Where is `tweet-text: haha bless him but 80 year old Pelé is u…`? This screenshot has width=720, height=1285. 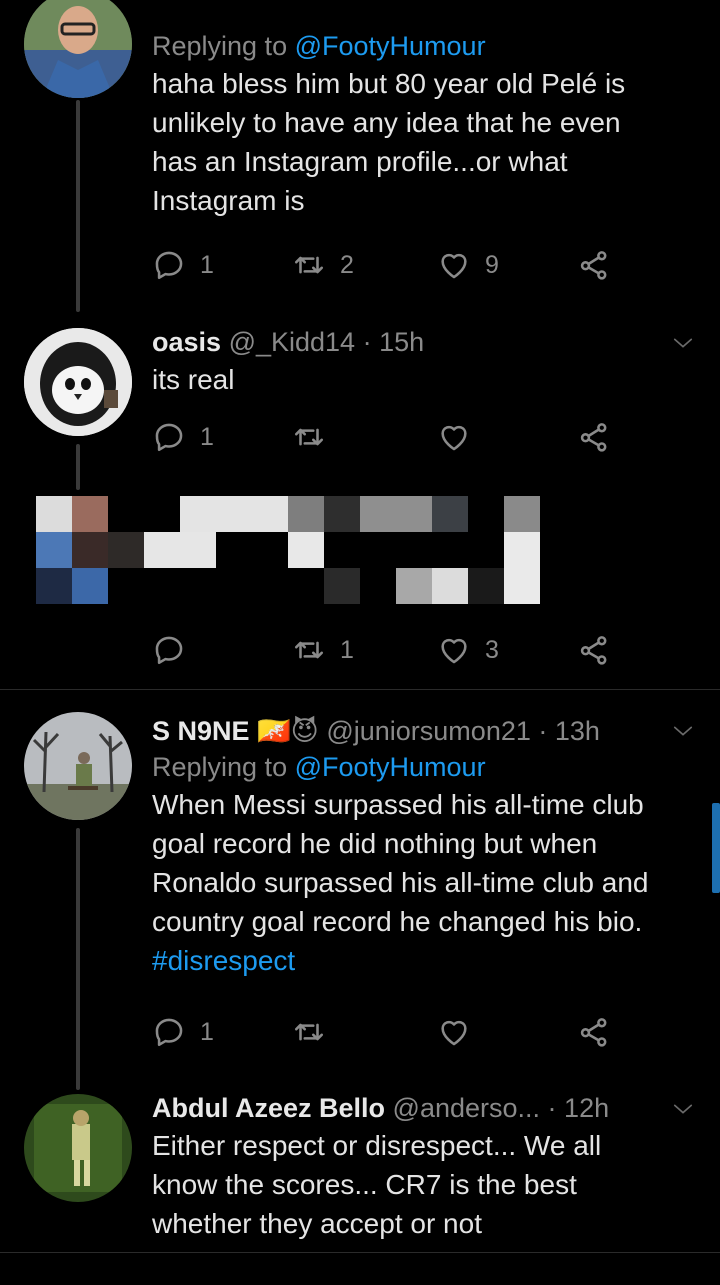 tweet-text: haha bless him but 80 year old Pelé is u… is located at coordinates (389, 142).